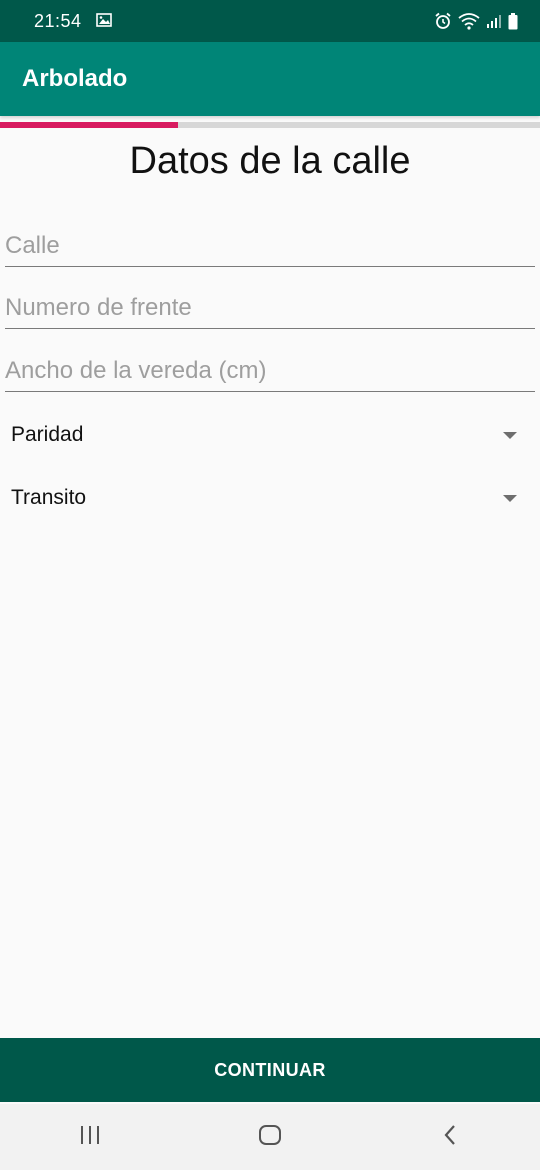 Image resolution: width=540 pixels, height=1170 pixels. What do you see at coordinates (47, 434) in the screenshot?
I see `paridad-spinner-value: Paridad` at bounding box center [47, 434].